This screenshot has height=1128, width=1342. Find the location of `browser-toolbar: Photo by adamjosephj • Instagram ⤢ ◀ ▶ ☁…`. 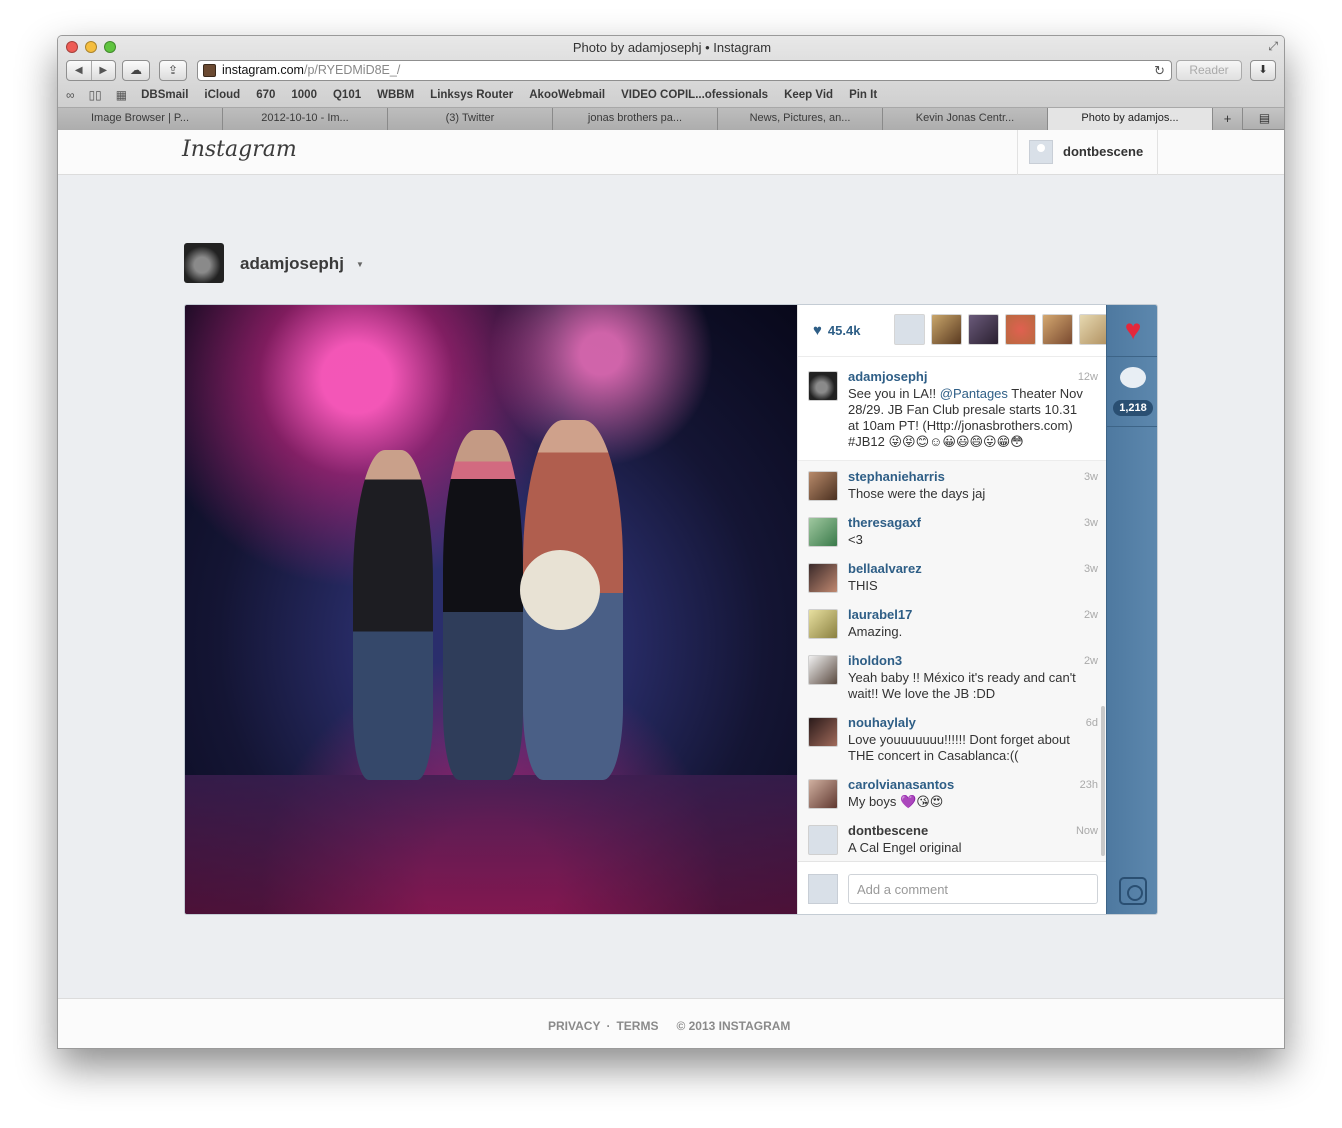

browser-toolbar: Photo by adamjosephj • Instagram ⤢ ◀ ▶ ☁… is located at coordinates (671, 72).